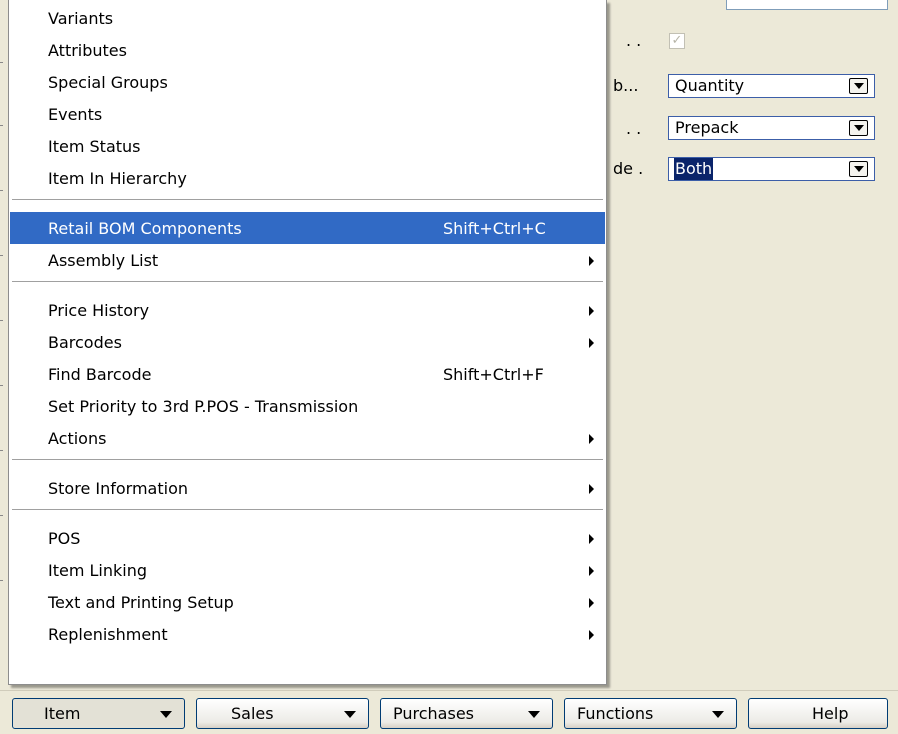 This screenshot has height=734, width=898. I want to click on menu-item-label: Barcodes, so click(85, 342).